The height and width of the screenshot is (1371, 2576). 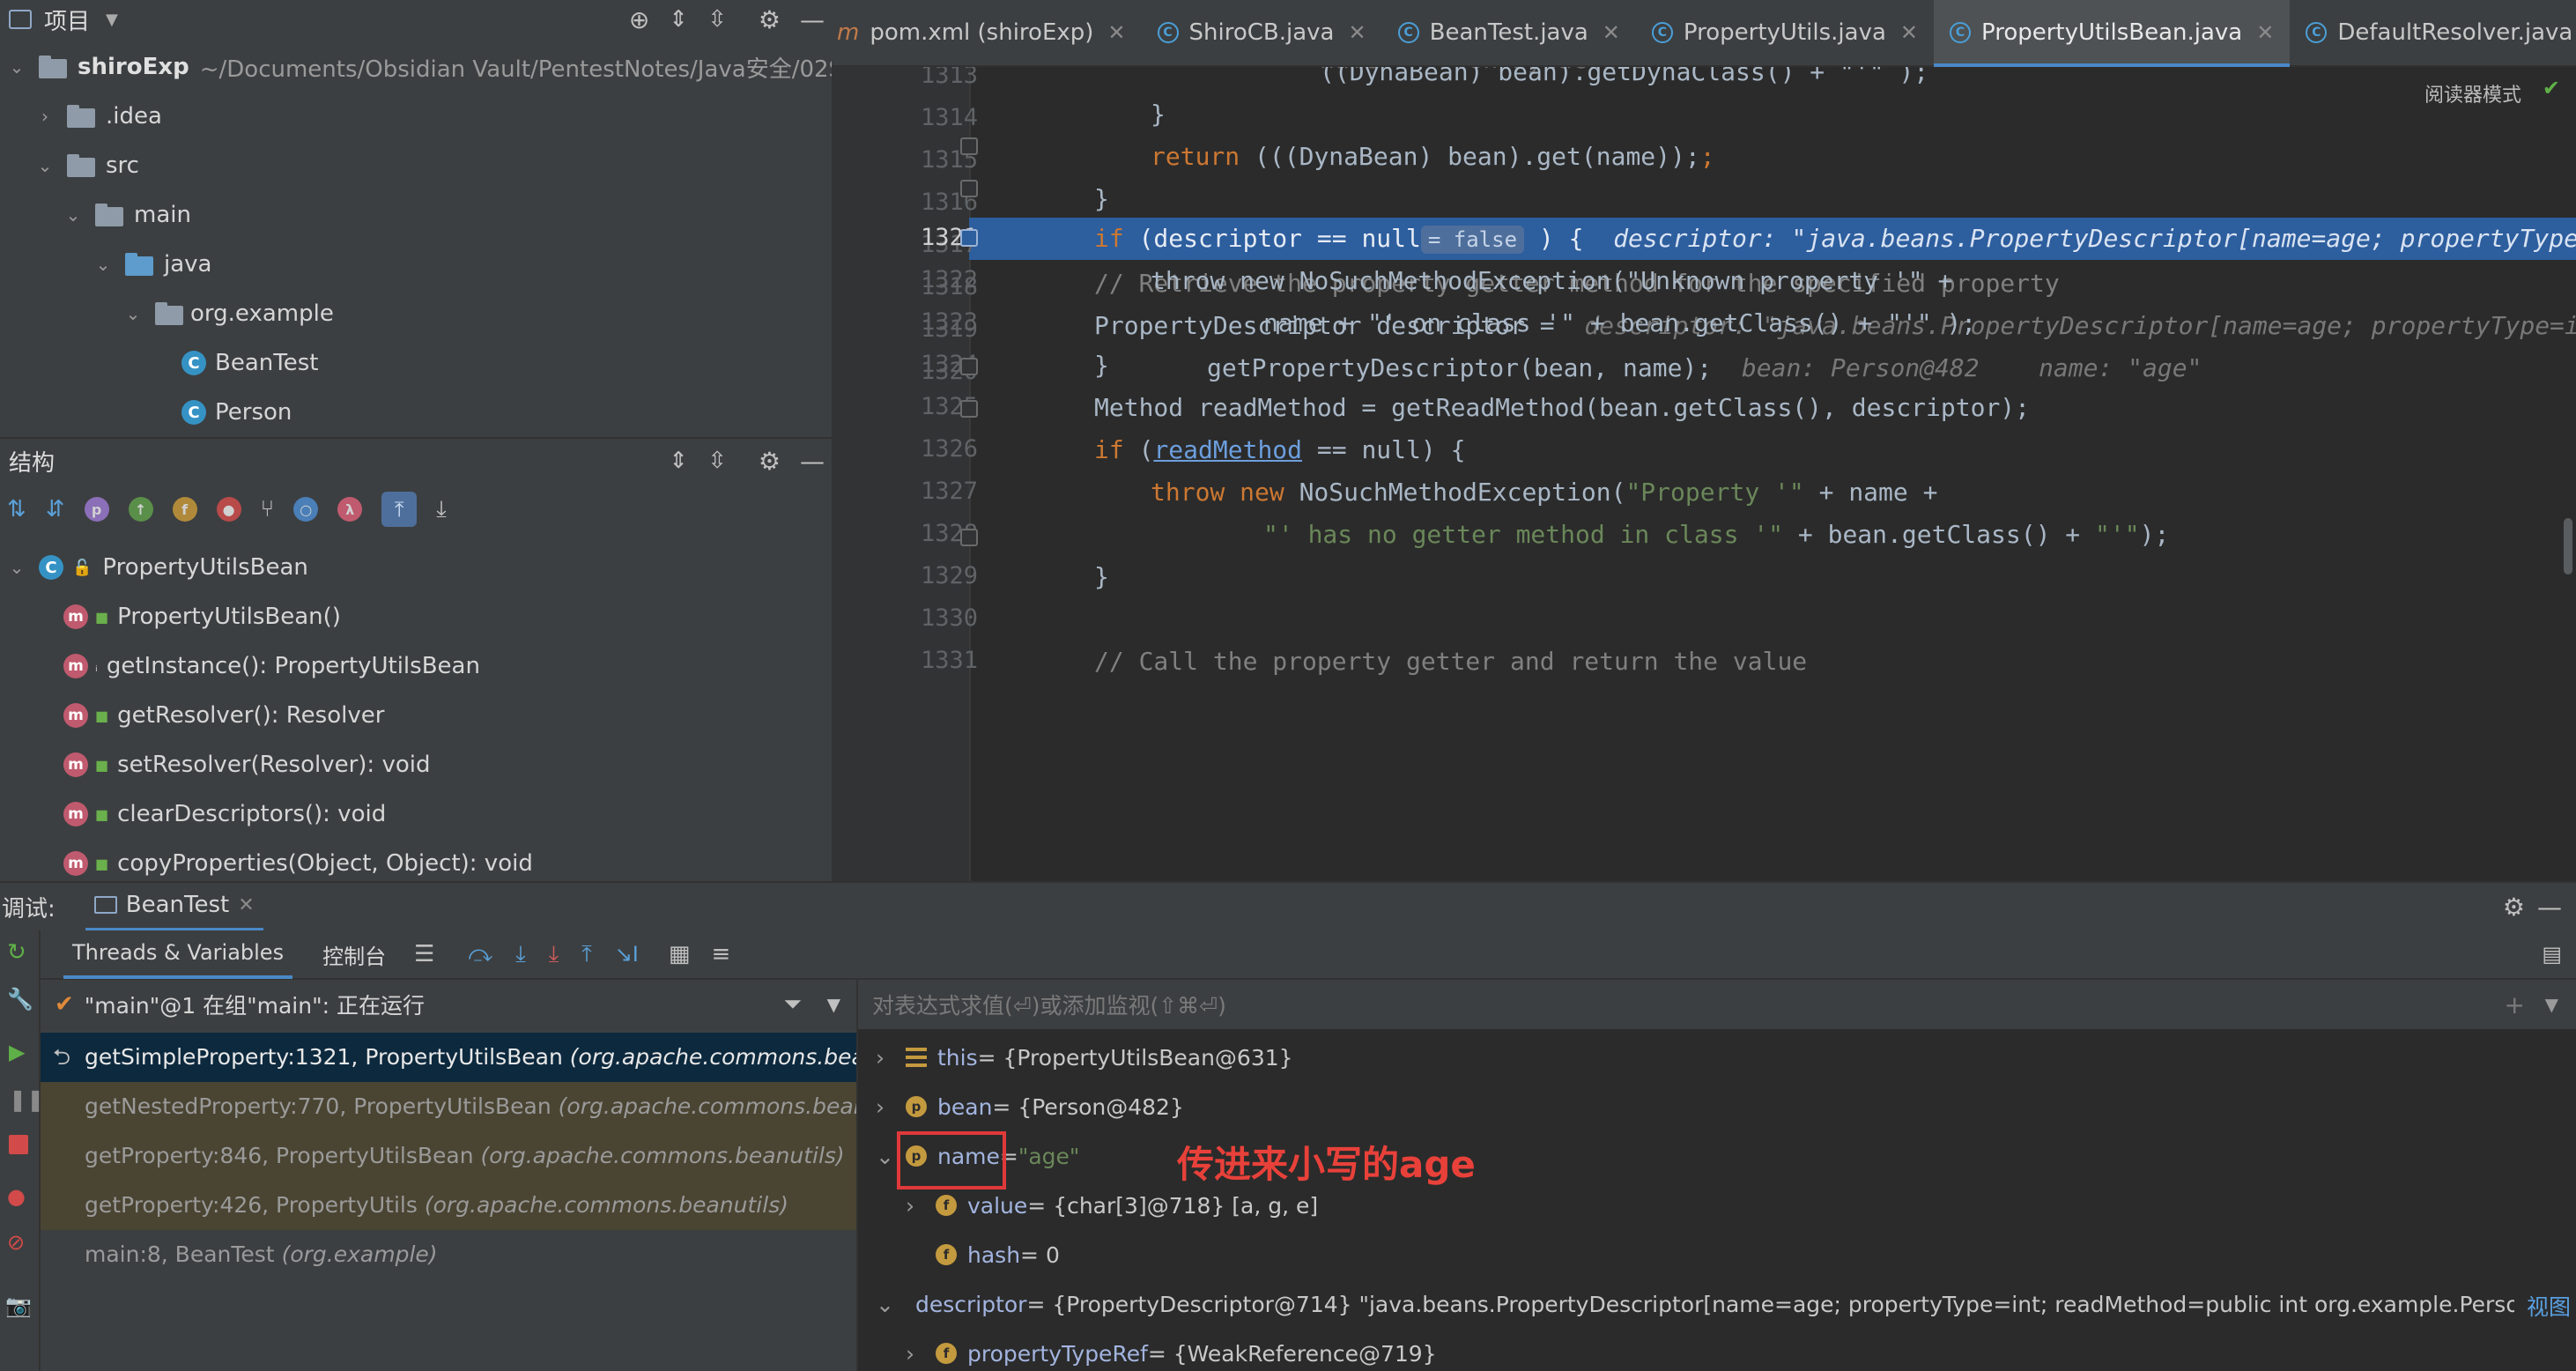 What do you see at coordinates (178, 954) in the screenshot?
I see `tab-threads-variables: Threads & Variables` at bounding box center [178, 954].